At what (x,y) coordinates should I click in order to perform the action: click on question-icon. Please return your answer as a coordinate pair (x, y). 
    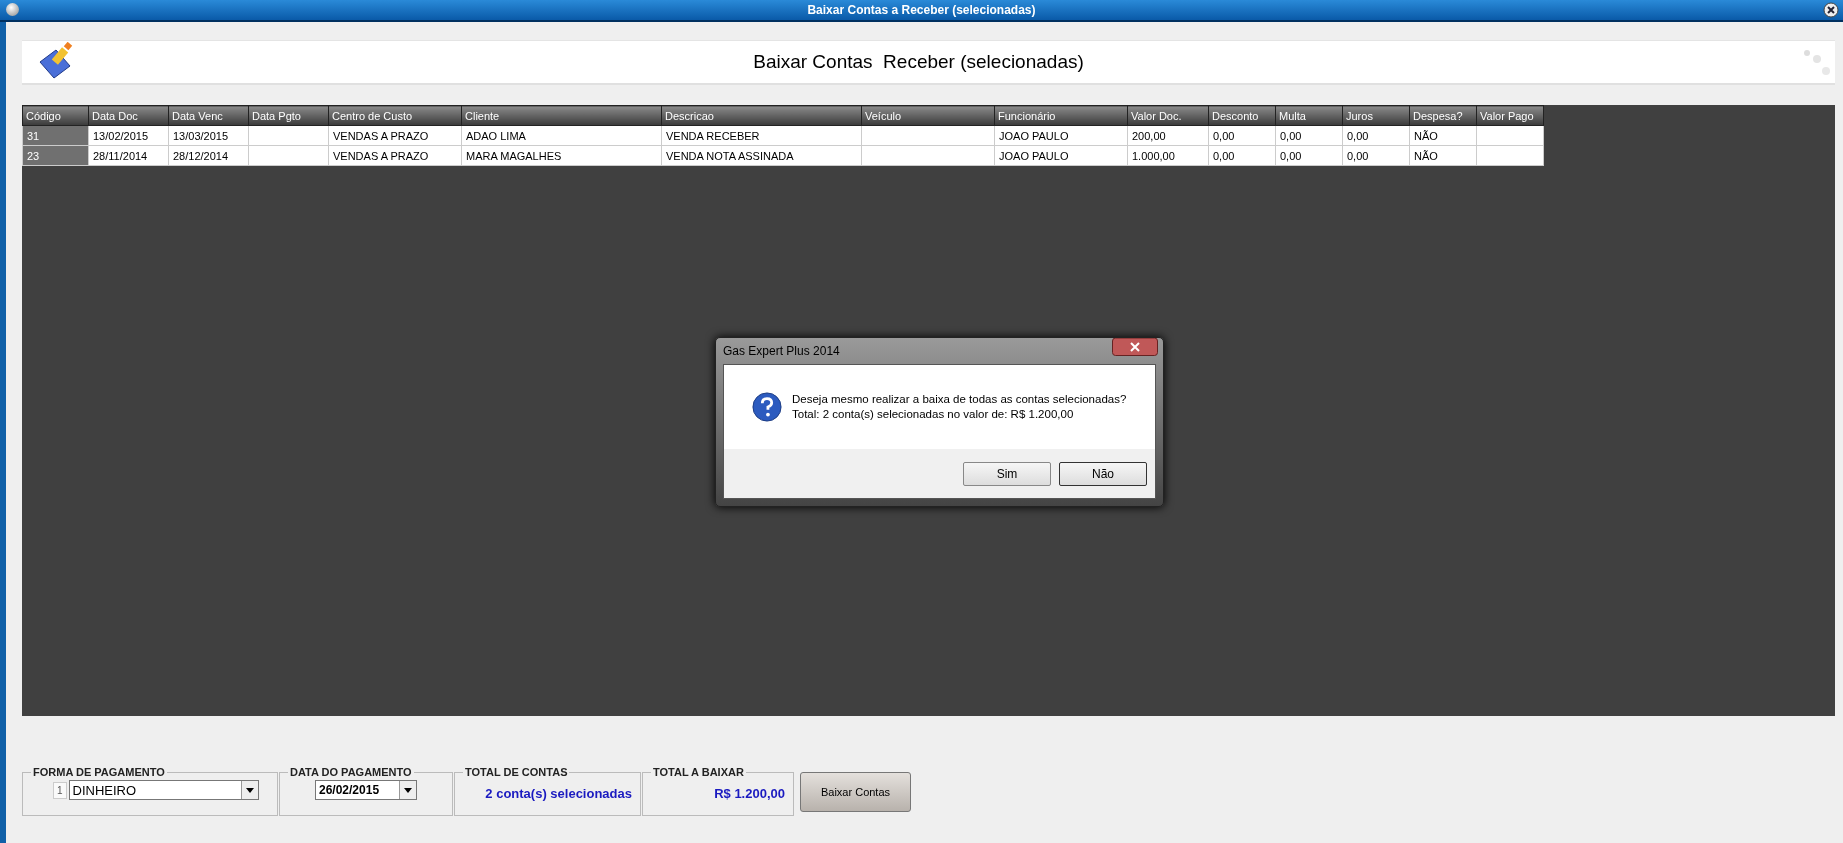
    Looking at the image, I should click on (767, 407).